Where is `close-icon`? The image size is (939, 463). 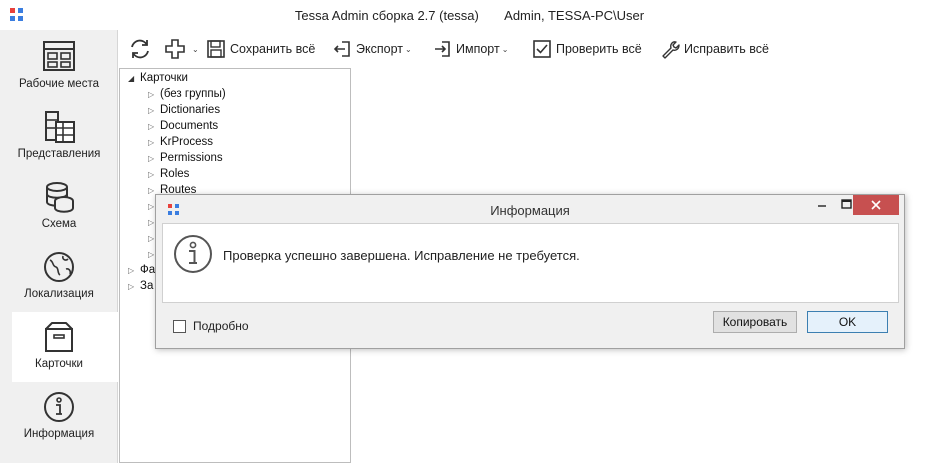 close-icon is located at coordinates (876, 205).